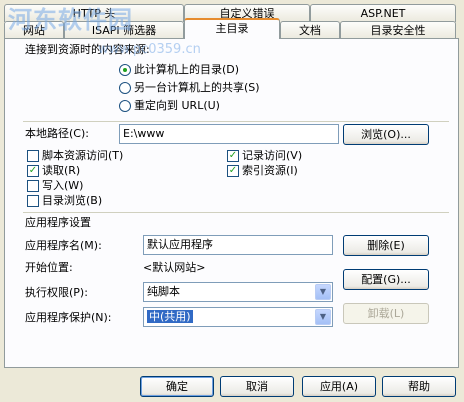 This screenshot has height=402, width=464. What do you see at coordinates (238, 317) in the screenshot?
I see `app-protection-select: 中(共用) ▼` at bounding box center [238, 317].